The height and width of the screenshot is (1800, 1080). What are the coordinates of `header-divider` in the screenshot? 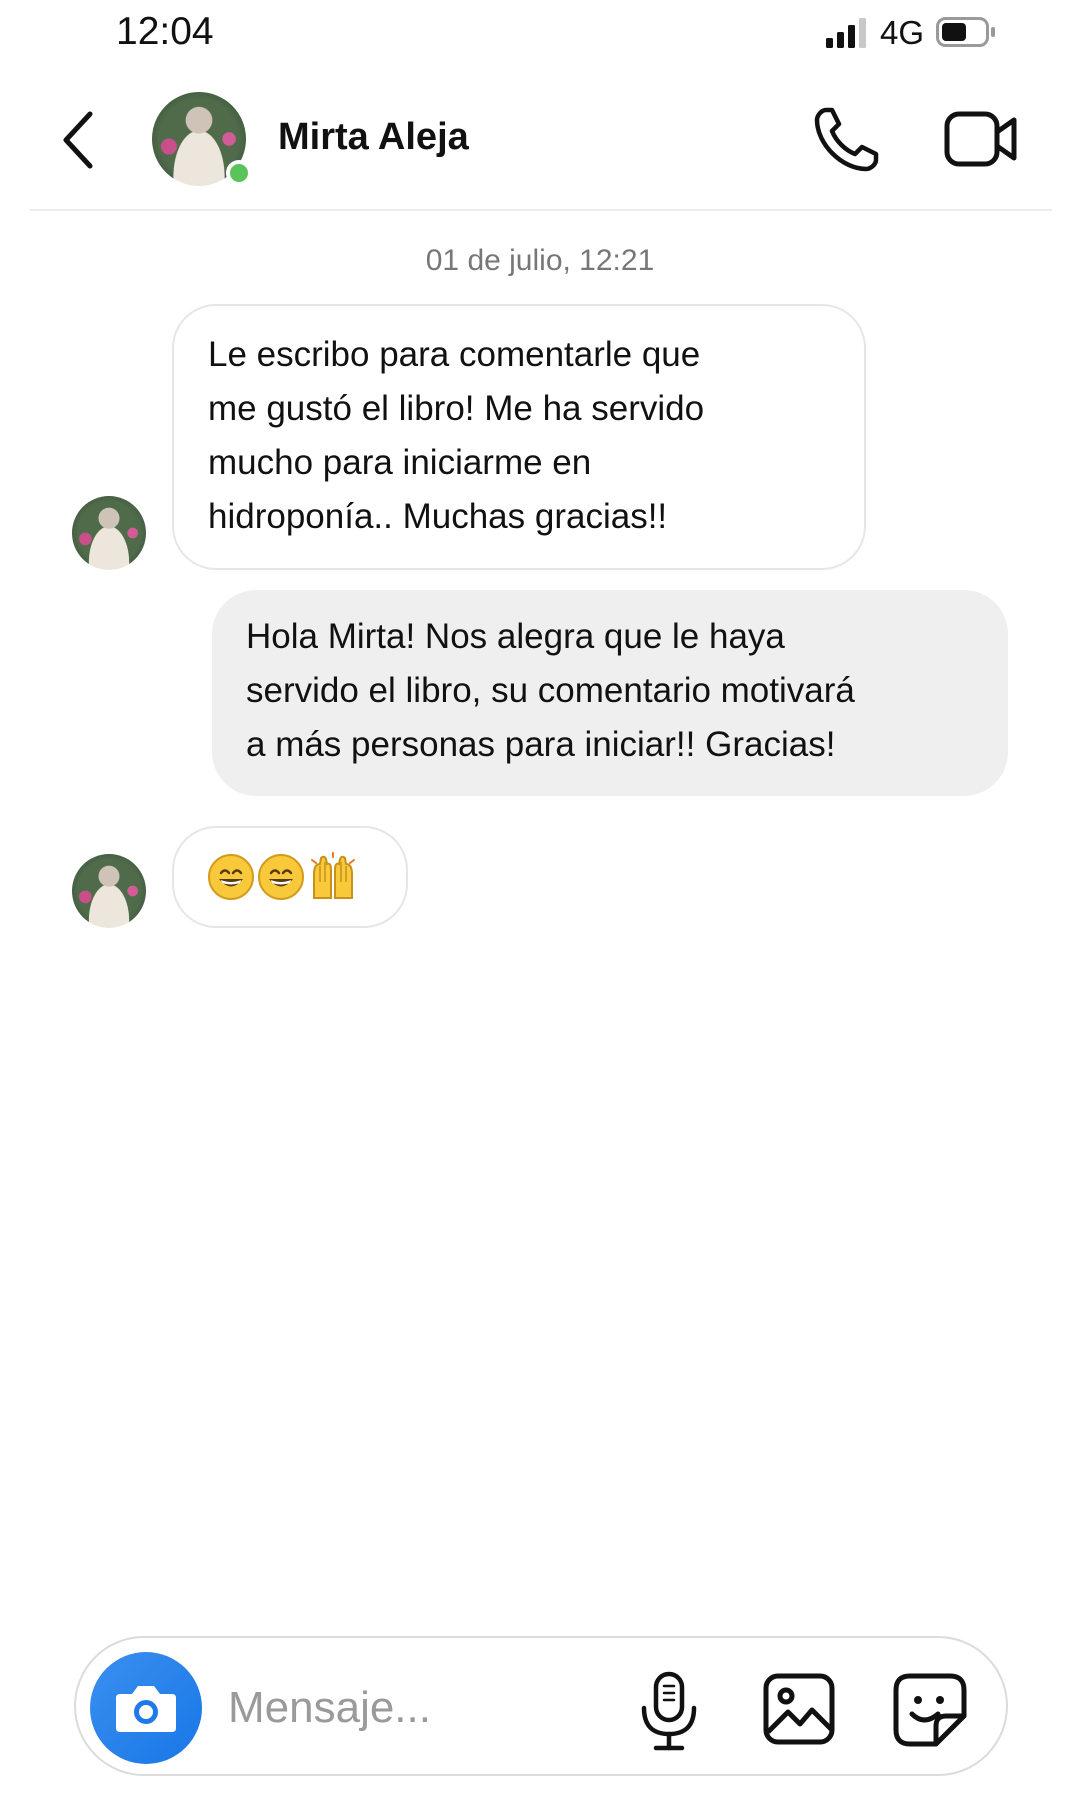 It's located at (541, 210).